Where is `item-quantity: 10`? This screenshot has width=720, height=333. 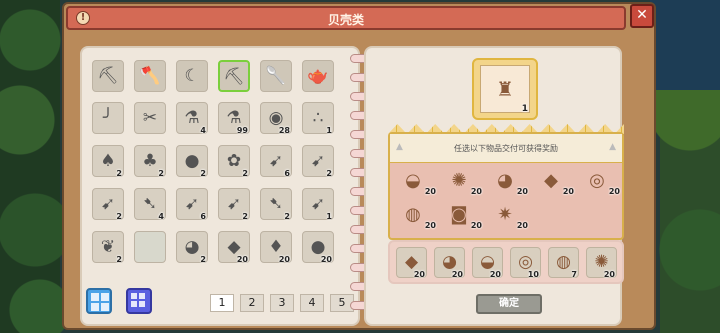
item-quantity: 10 is located at coordinates (533, 274).